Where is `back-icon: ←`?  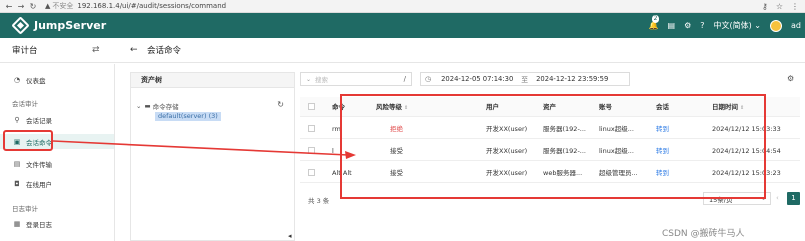 back-icon: ← is located at coordinates (134, 50).